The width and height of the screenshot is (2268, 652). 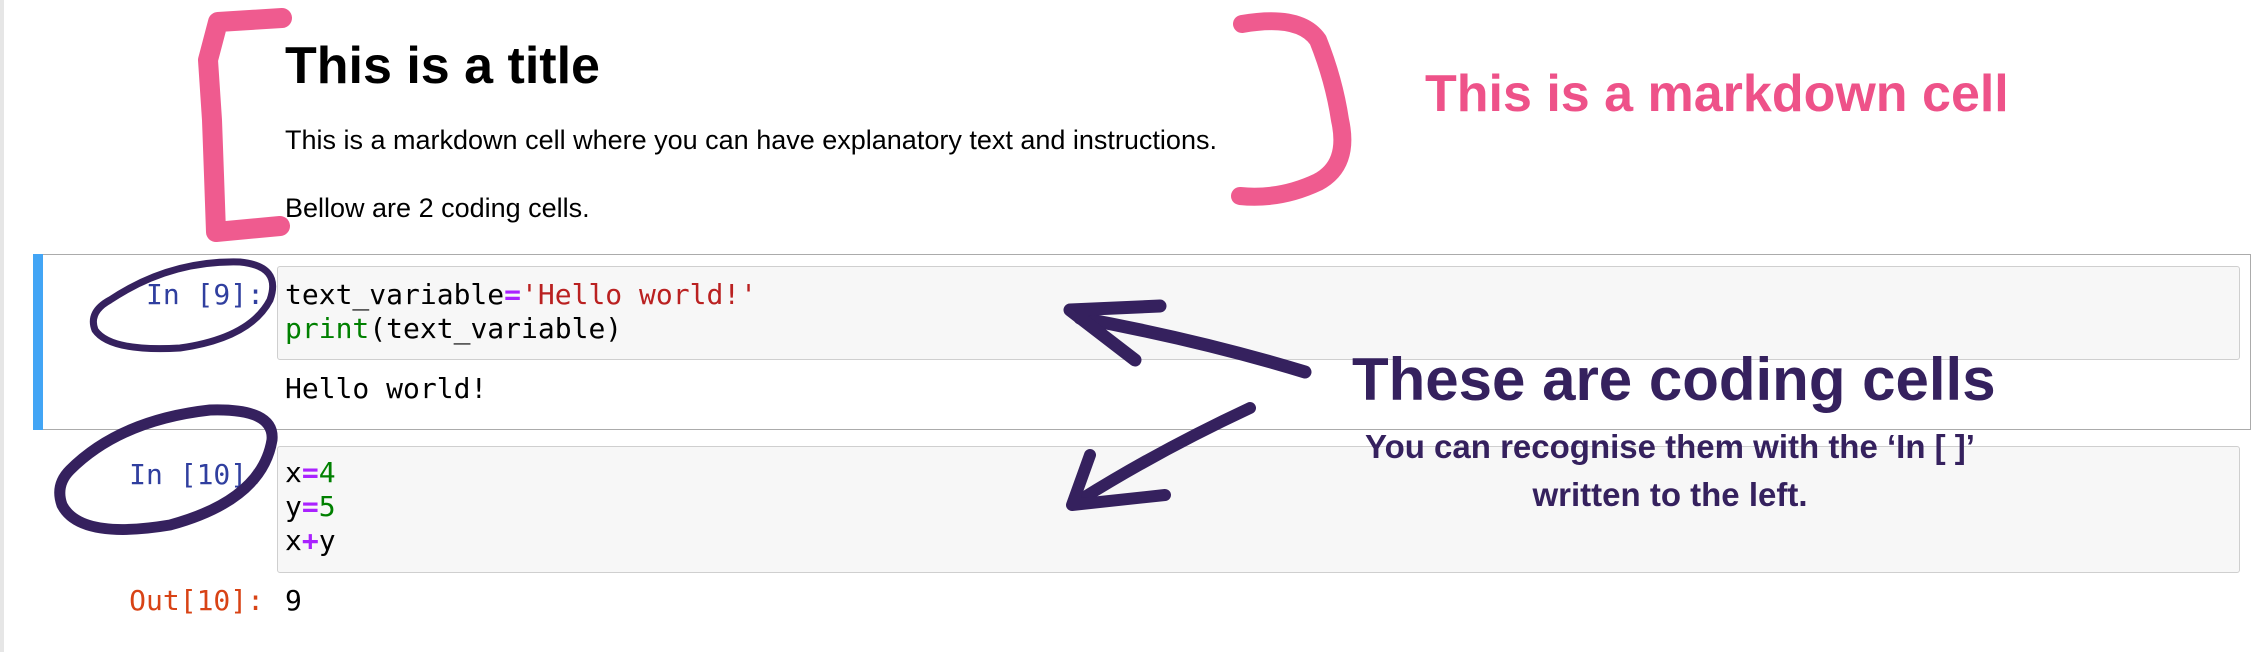 What do you see at coordinates (1674, 379) in the screenshot?
I see `coding-cells-annotation-title: These are coding cells` at bounding box center [1674, 379].